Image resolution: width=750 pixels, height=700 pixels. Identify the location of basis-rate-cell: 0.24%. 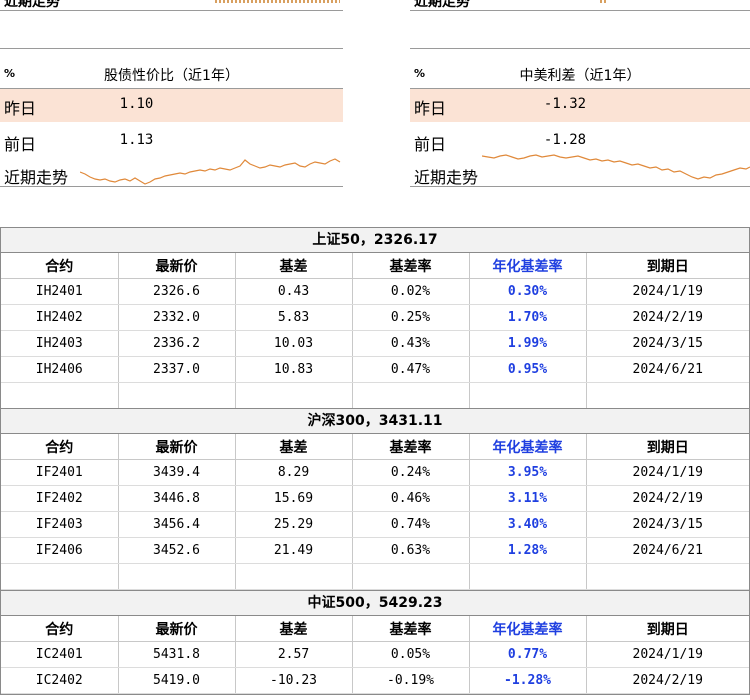
(411, 472).